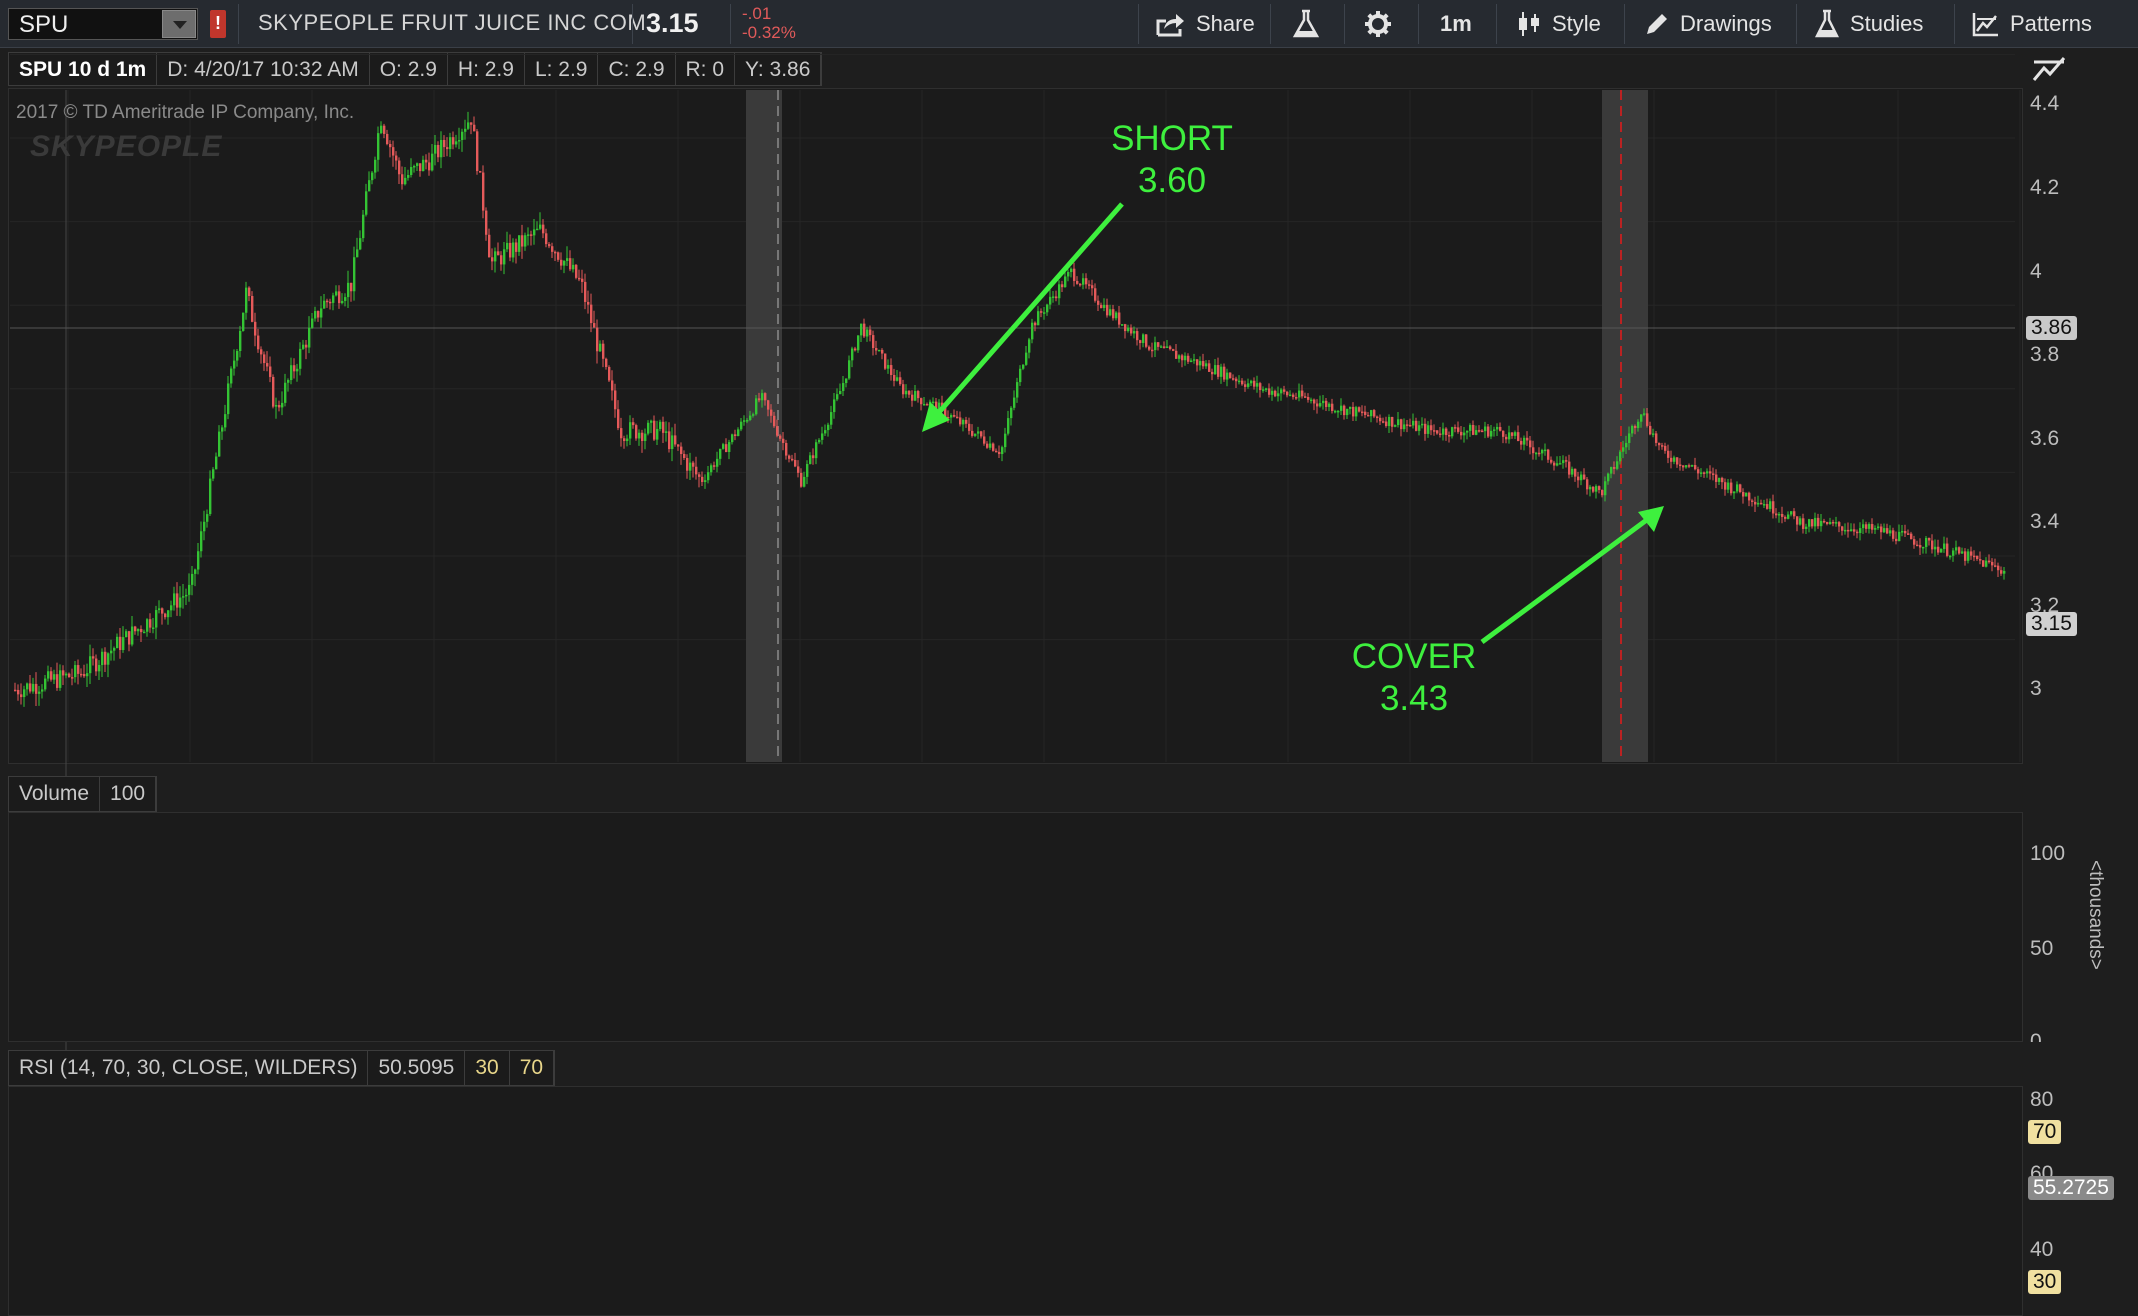 Image resolution: width=2138 pixels, height=1316 pixels. Describe the element at coordinates (2045, 103) in the screenshot. I see `price-tick: 4.4` at that location.